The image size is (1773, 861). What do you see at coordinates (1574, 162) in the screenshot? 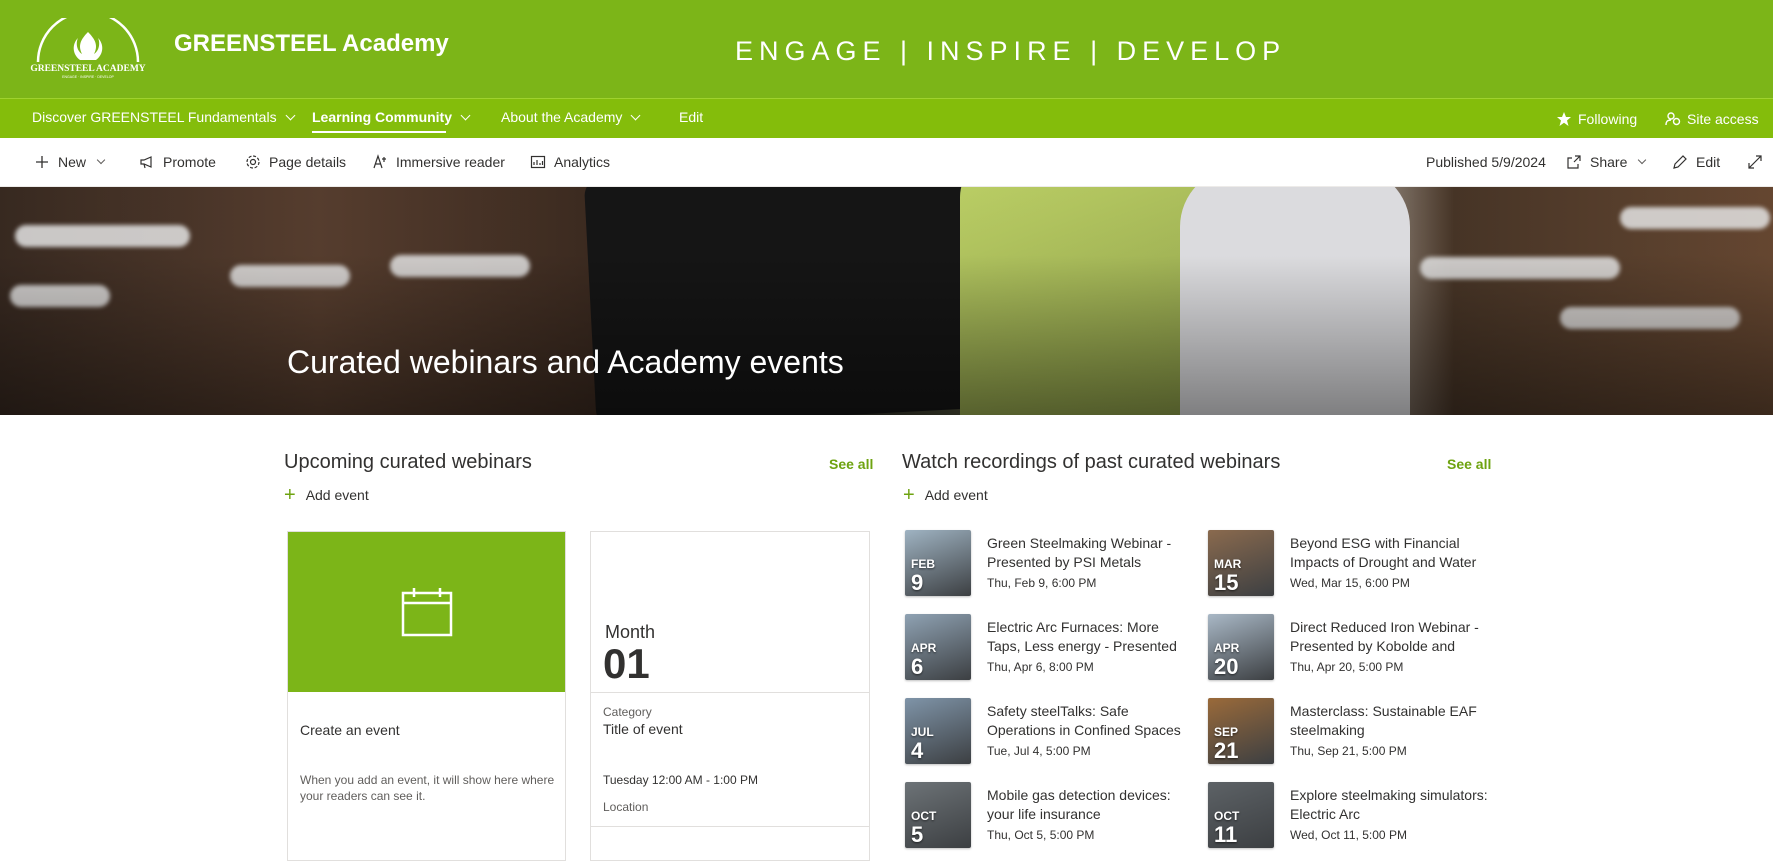
I see `share-icon` at bounding box center [1574, 162].